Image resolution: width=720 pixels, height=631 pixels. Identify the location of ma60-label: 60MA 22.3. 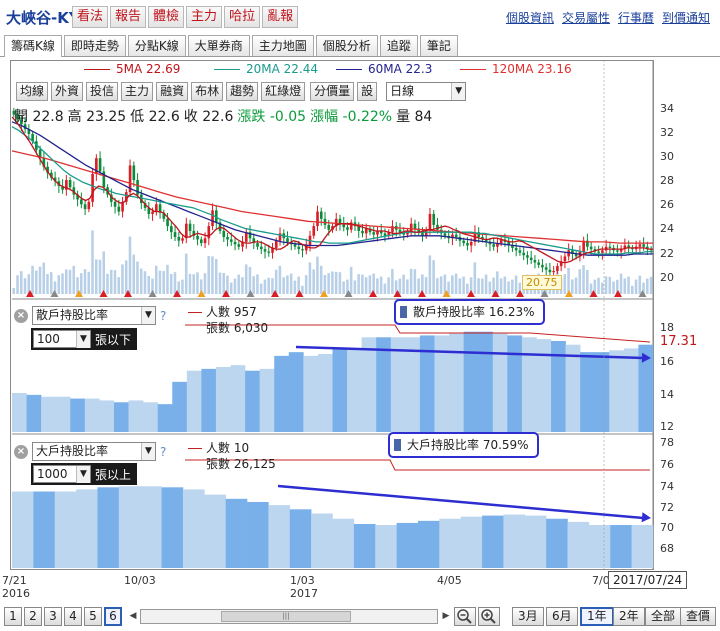
(400, 69).